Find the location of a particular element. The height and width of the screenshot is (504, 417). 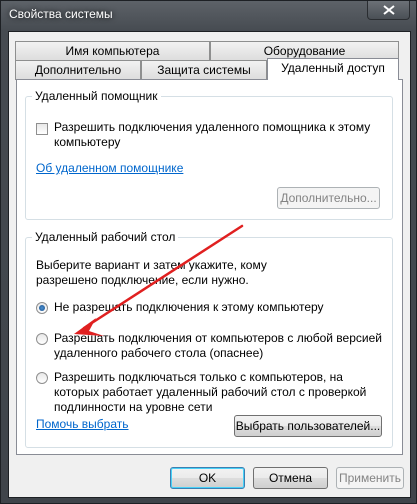

tab-system-protection: Защита системы is located at coordinates (204, 70).